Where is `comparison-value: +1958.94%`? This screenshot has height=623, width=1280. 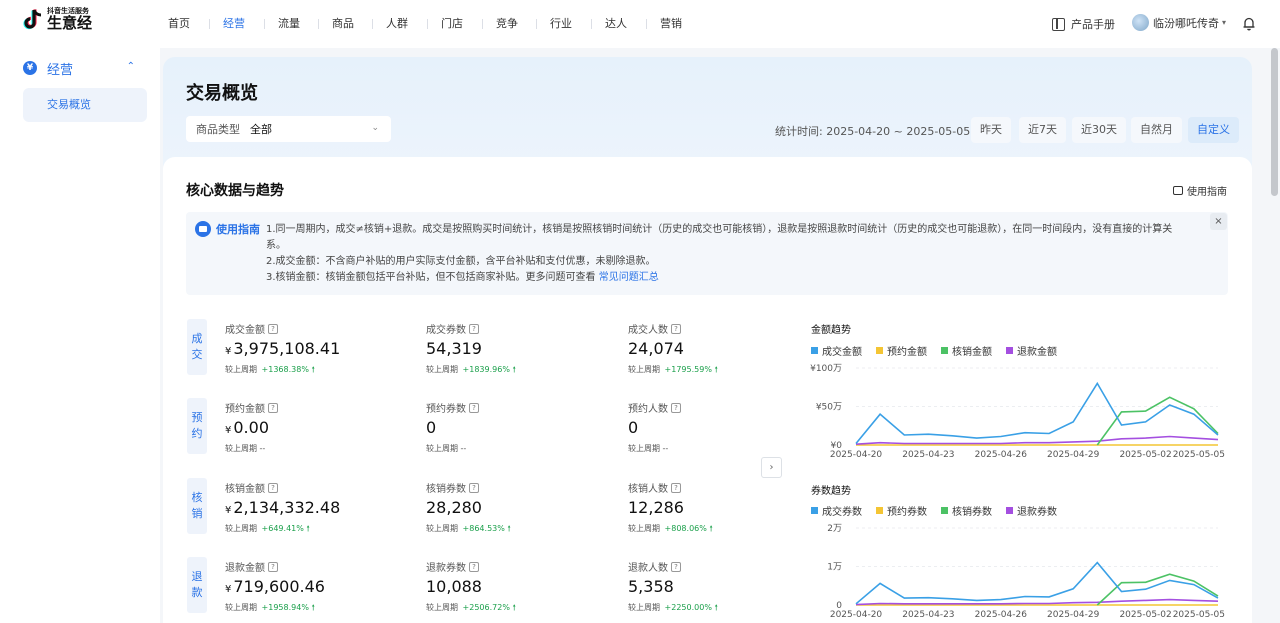 comparison-value: +1958.94% is located at coordinates (285, 607).